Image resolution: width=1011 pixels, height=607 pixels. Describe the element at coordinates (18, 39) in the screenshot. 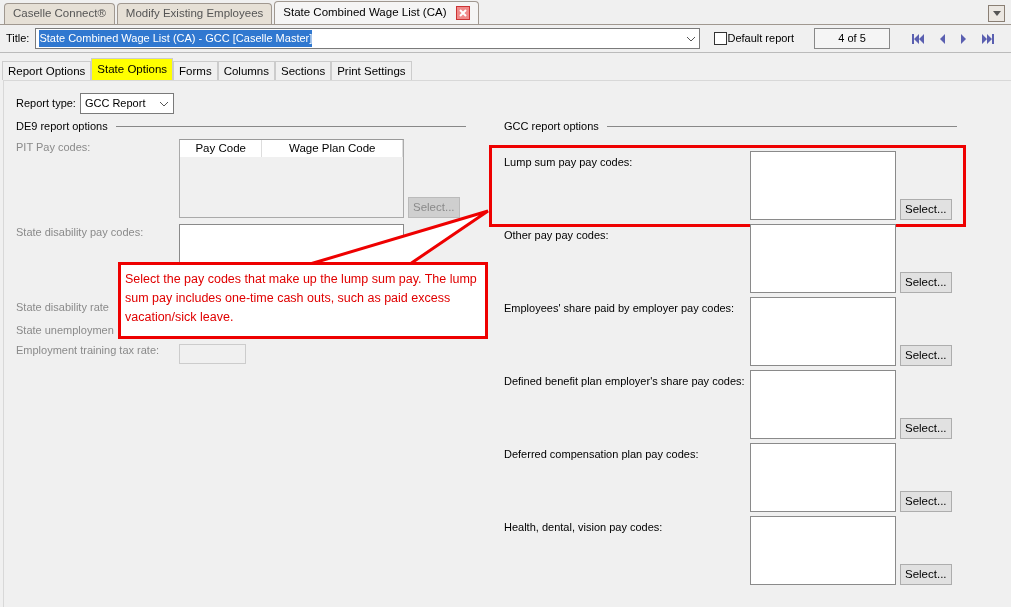

I see `title-label: Title:` at that location.